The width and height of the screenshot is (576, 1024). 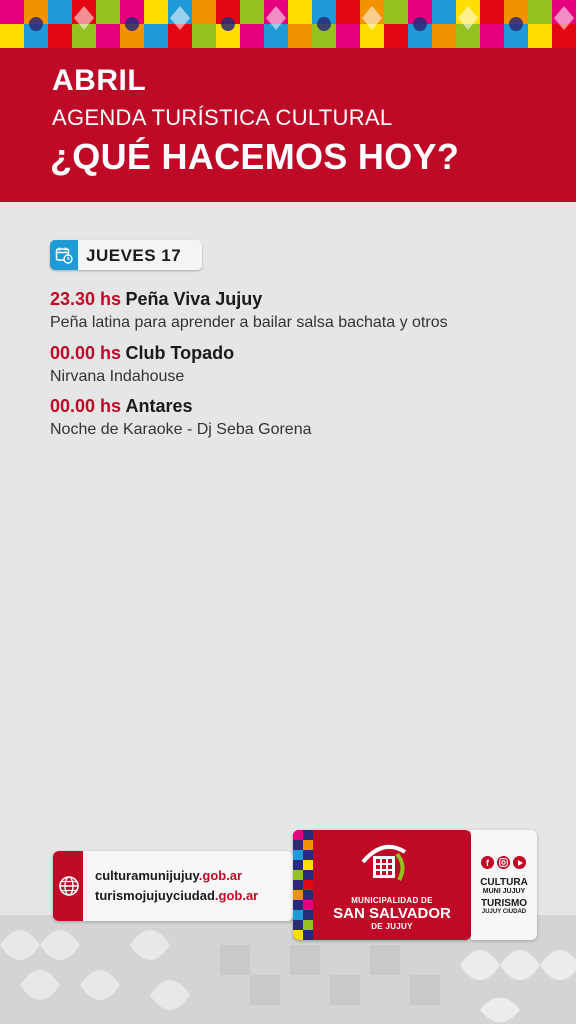 I want to click on municipality-name: SAN SALVADOR, so click(x=392, y=913).